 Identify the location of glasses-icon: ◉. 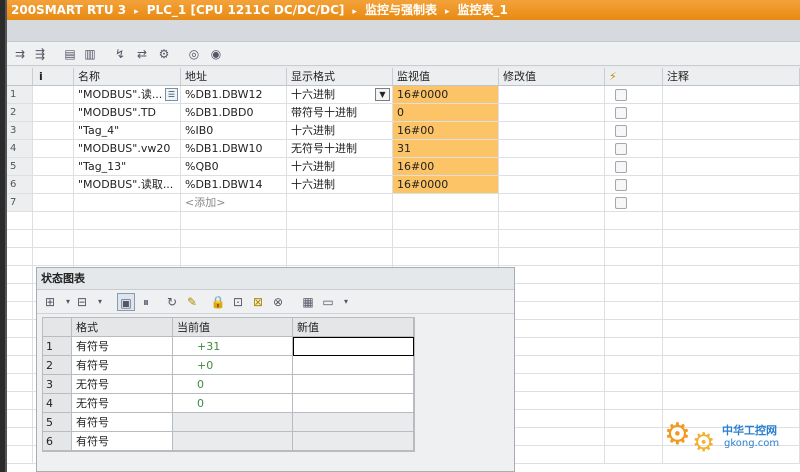
(216, 54).